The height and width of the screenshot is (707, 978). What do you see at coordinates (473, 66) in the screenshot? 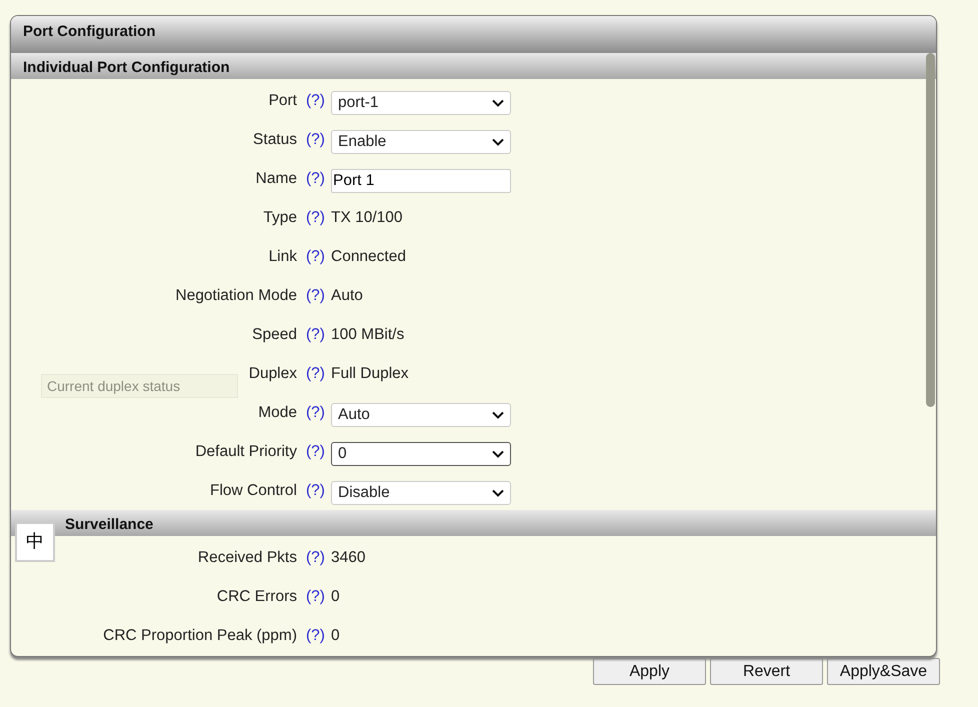
I see `section-header: Individual Port Configuration` at bounding box center [473, 66].